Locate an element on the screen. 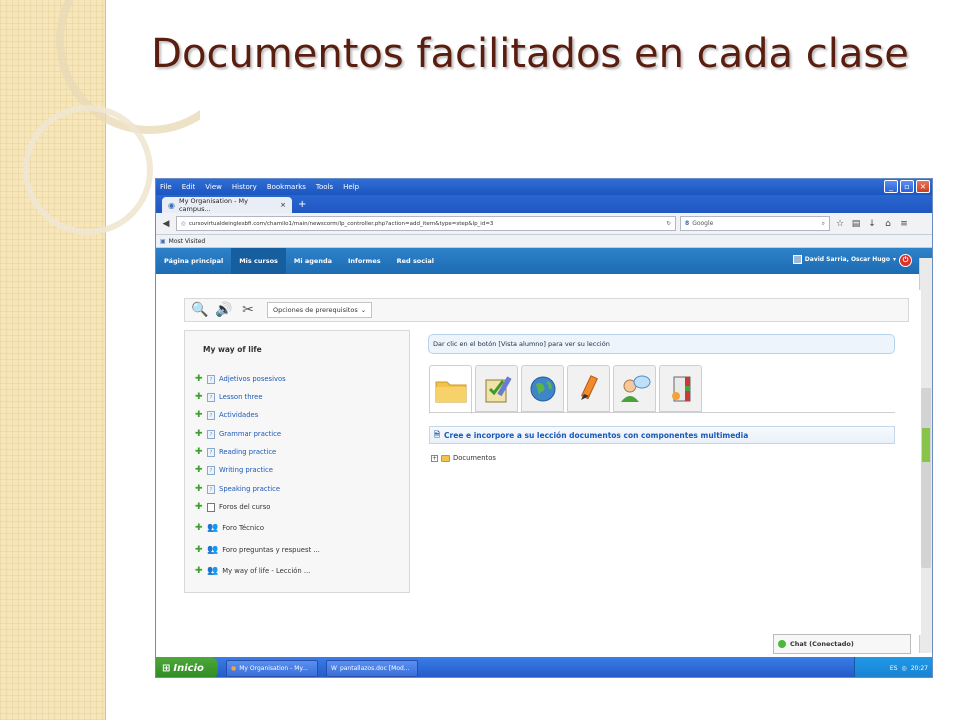 This screenshot has height=720, width=960. search-bar: 8 Google ⌕ is located at coordinates (755, 223).